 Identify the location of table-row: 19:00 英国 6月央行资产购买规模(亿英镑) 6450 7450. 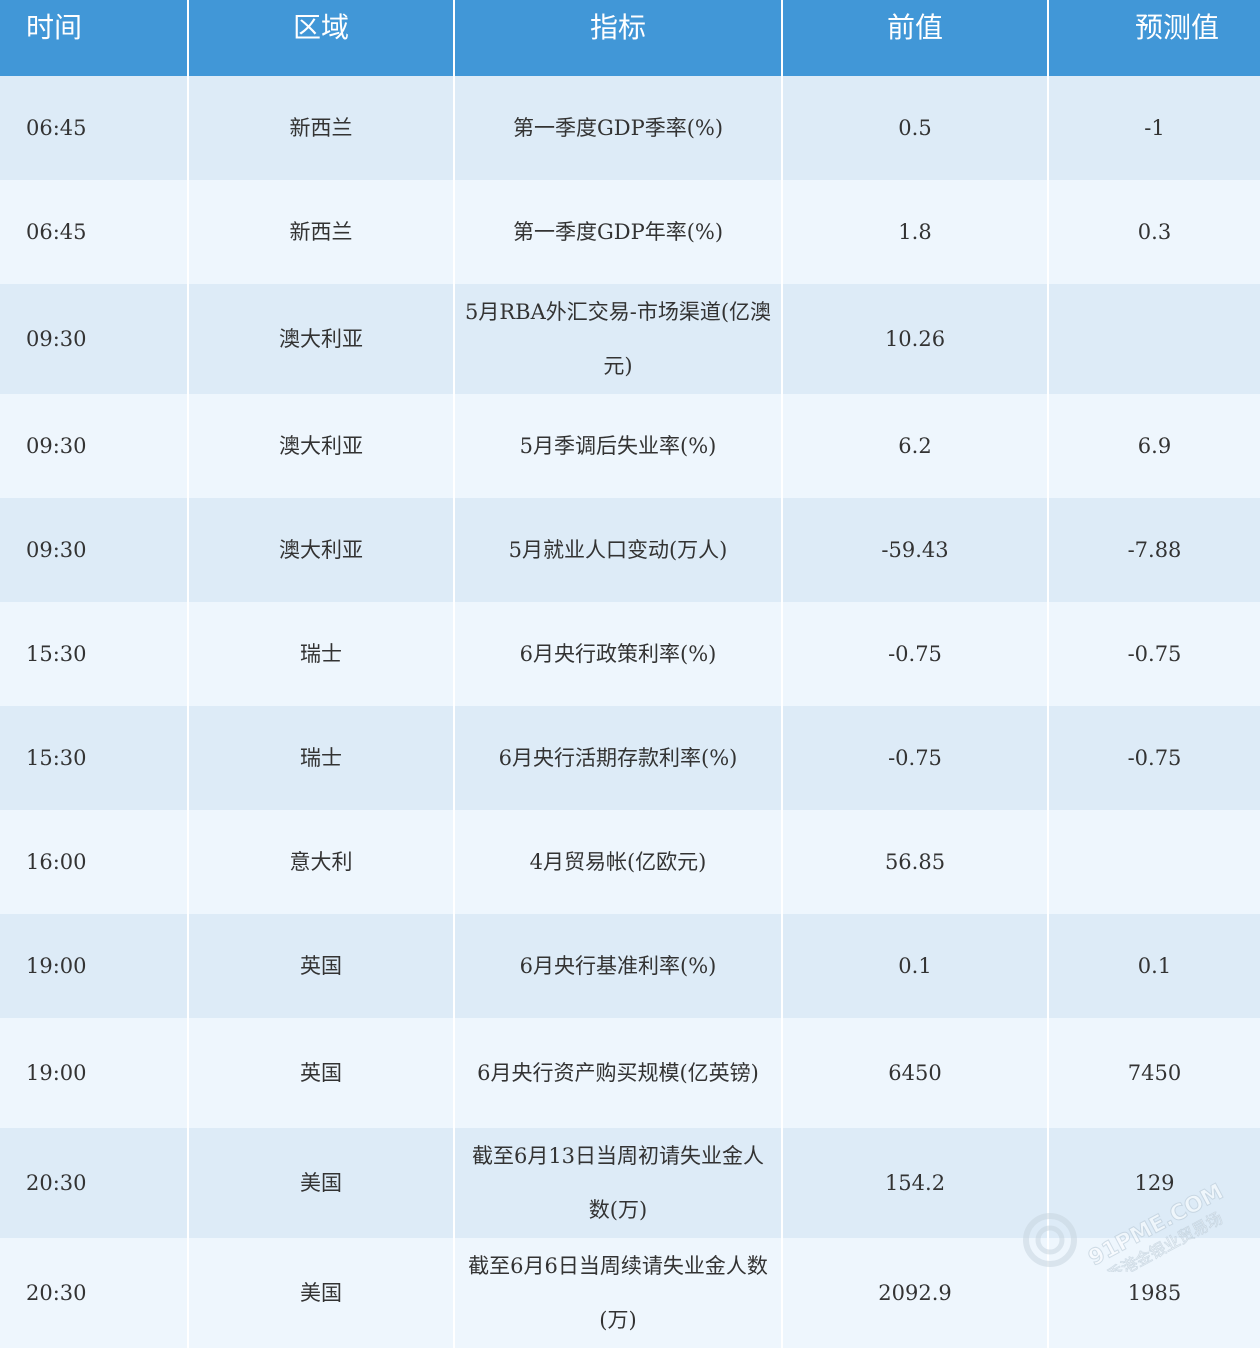
(630, 1073).